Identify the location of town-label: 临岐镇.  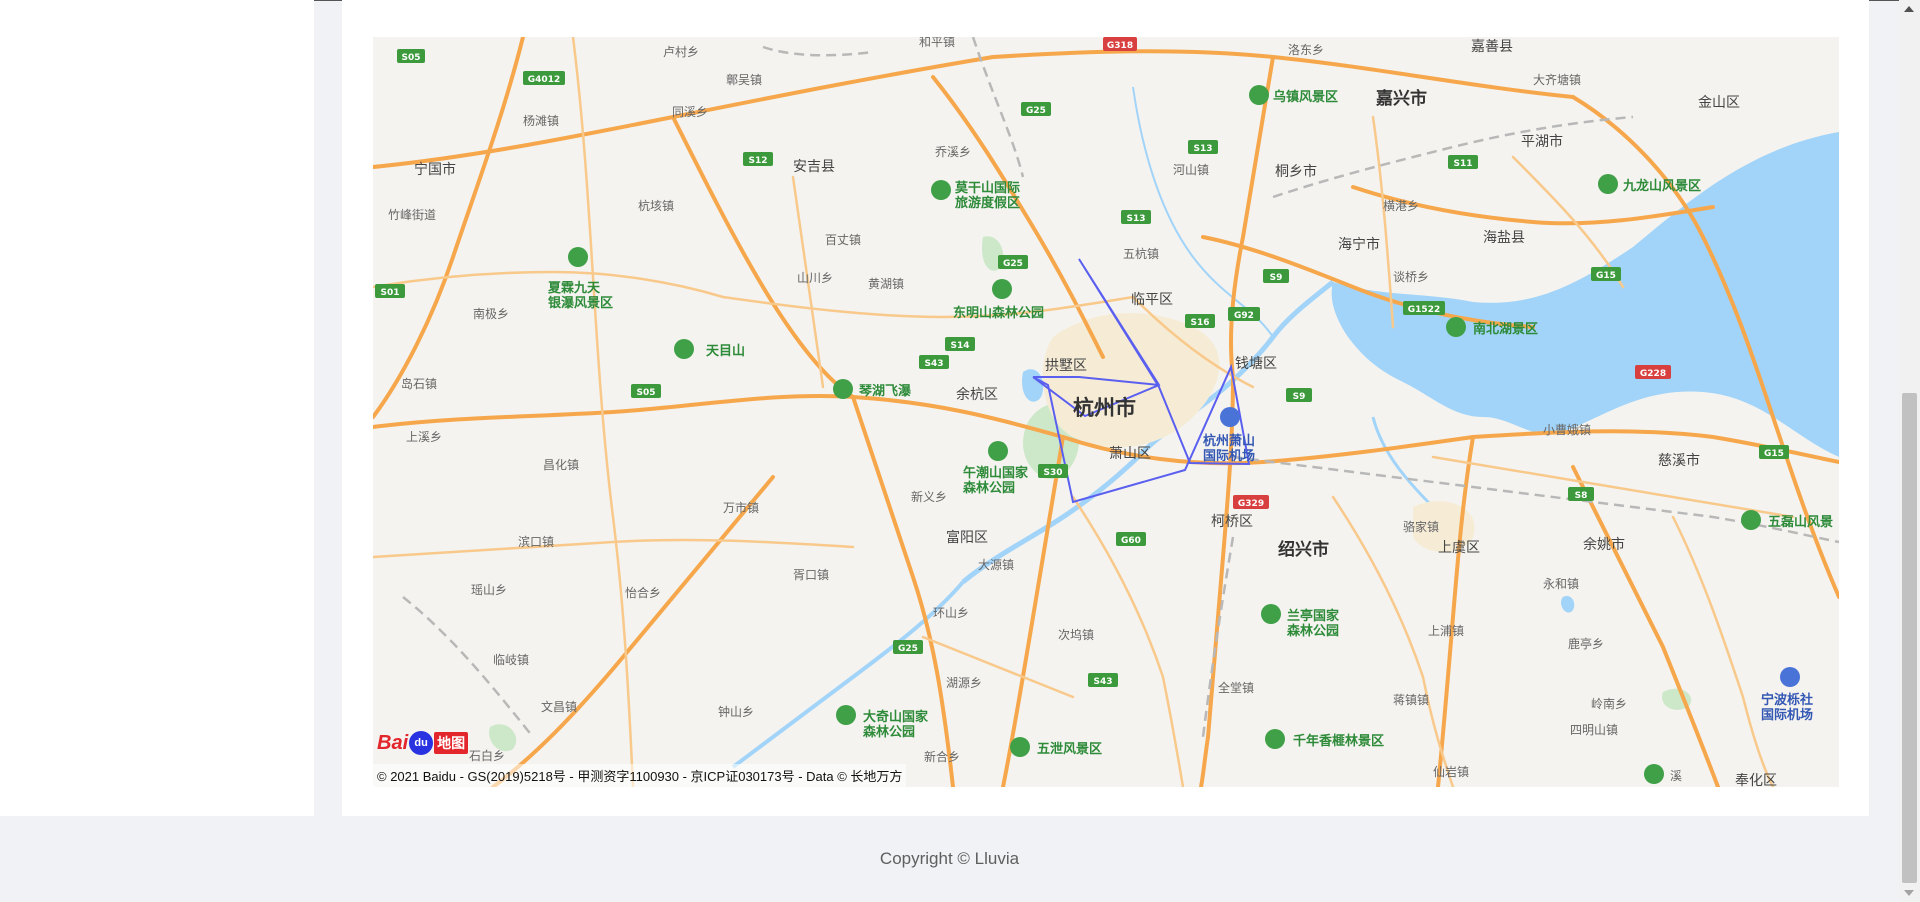
(511, 660).